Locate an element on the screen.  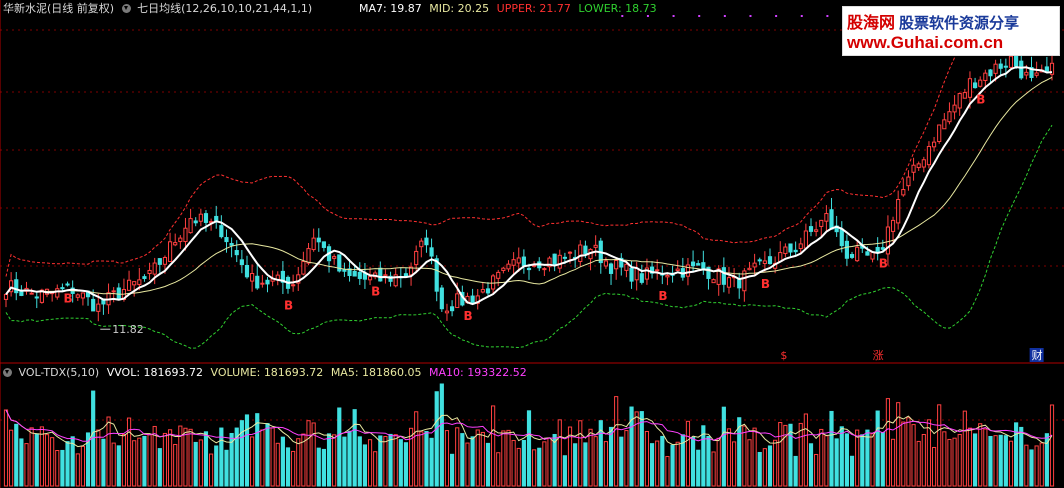
ma7-value: 19.87 is located at coordinates (406, 8).